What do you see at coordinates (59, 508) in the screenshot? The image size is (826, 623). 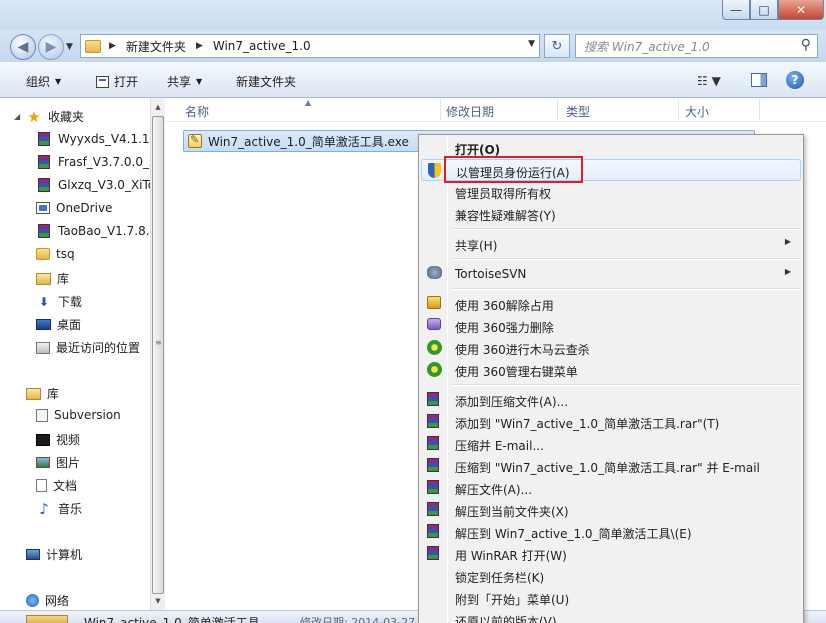 I see `nav-item: ♪ 音乐` at bounding box center [59, 508].